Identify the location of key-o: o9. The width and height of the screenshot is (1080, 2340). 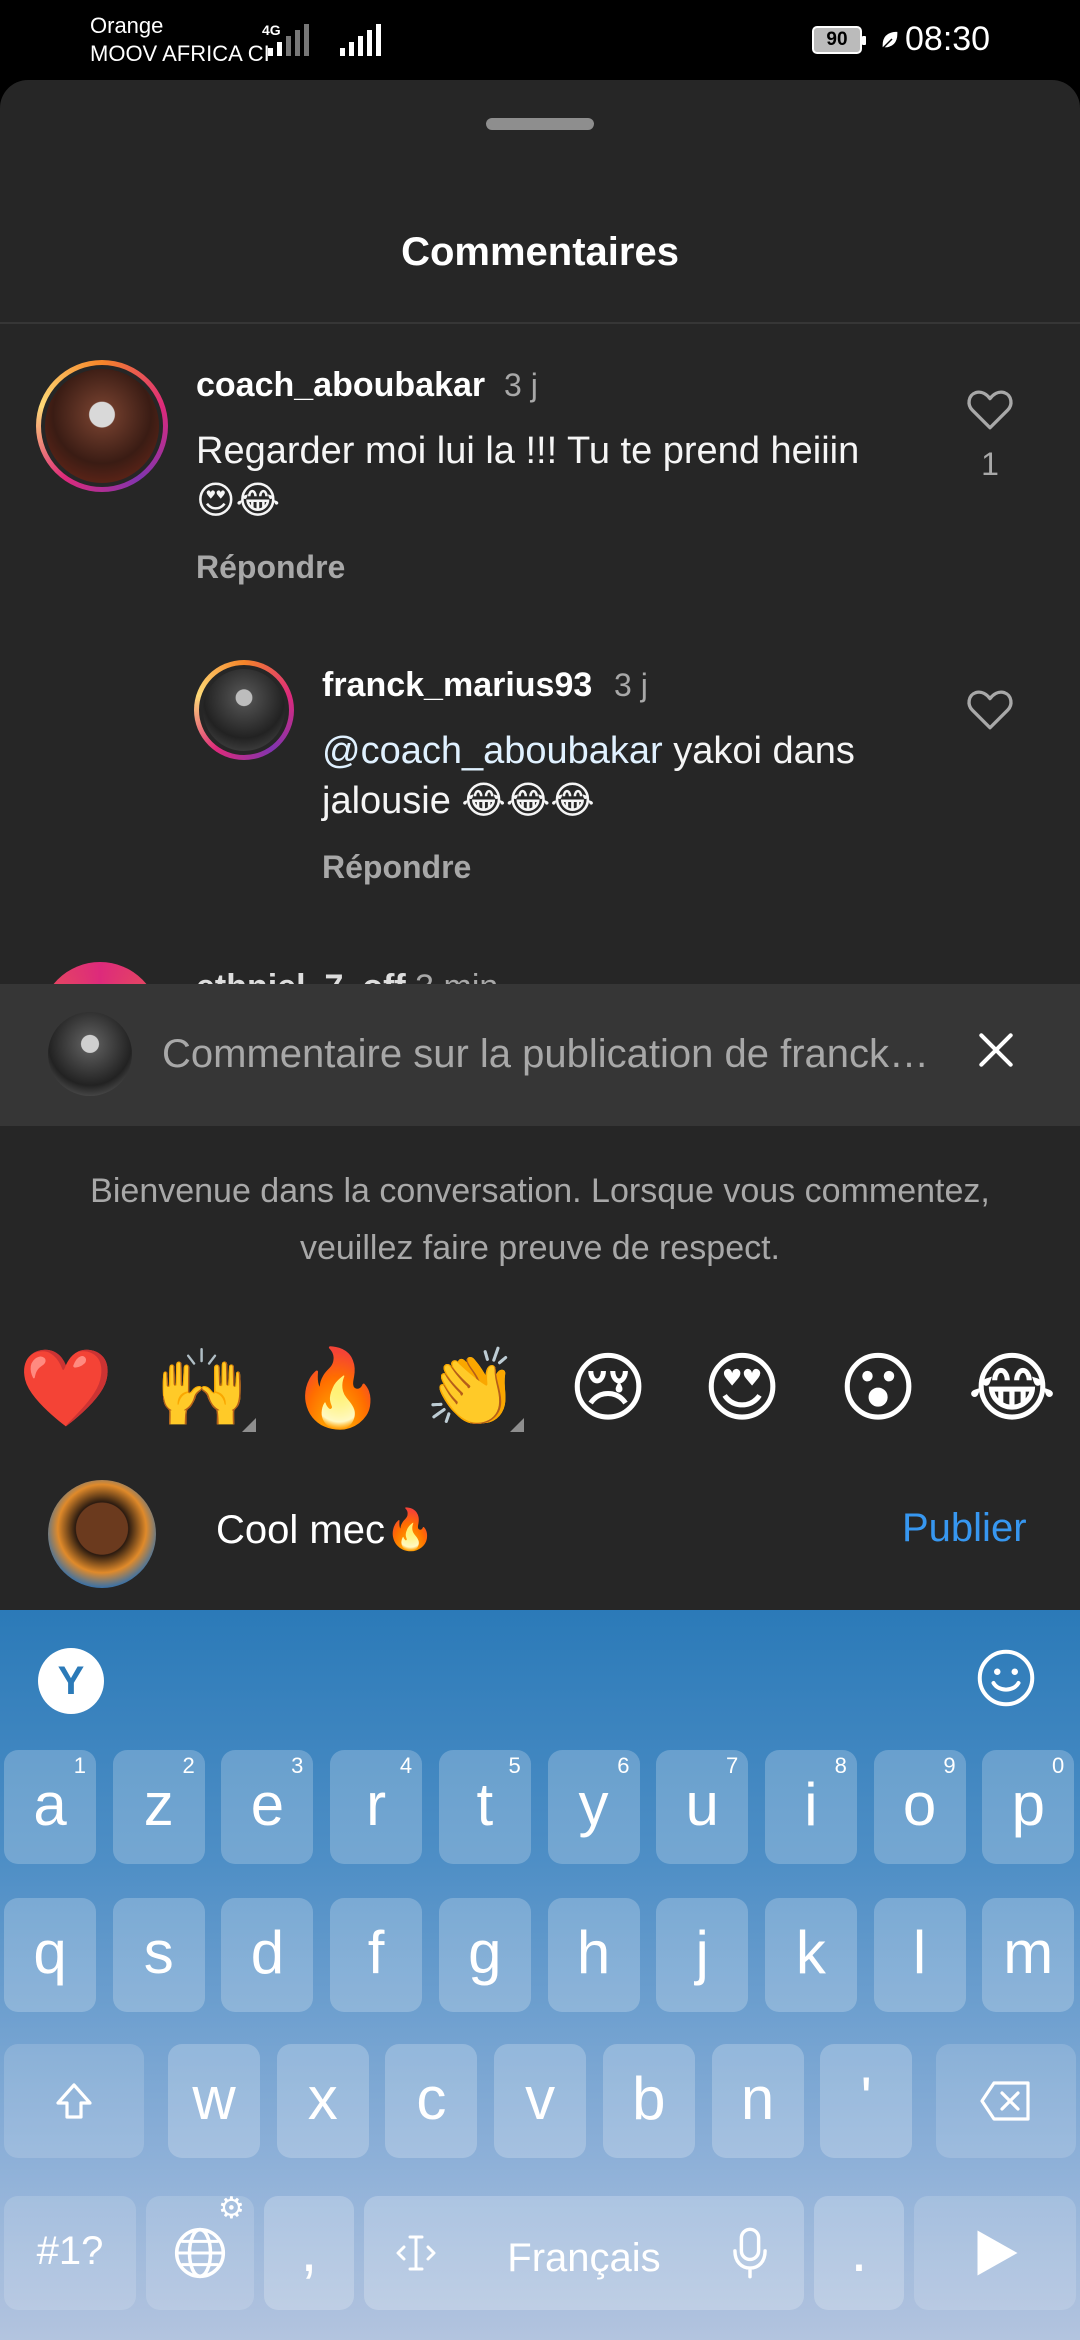
(919, 1807).